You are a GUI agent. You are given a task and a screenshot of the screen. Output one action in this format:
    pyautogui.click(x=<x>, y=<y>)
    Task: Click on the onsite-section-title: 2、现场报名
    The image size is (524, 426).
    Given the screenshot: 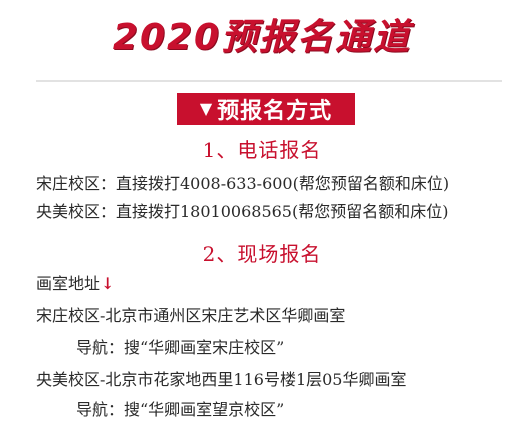 What is the action you would take?
    pyautogui.click(x=262, y=254)
    